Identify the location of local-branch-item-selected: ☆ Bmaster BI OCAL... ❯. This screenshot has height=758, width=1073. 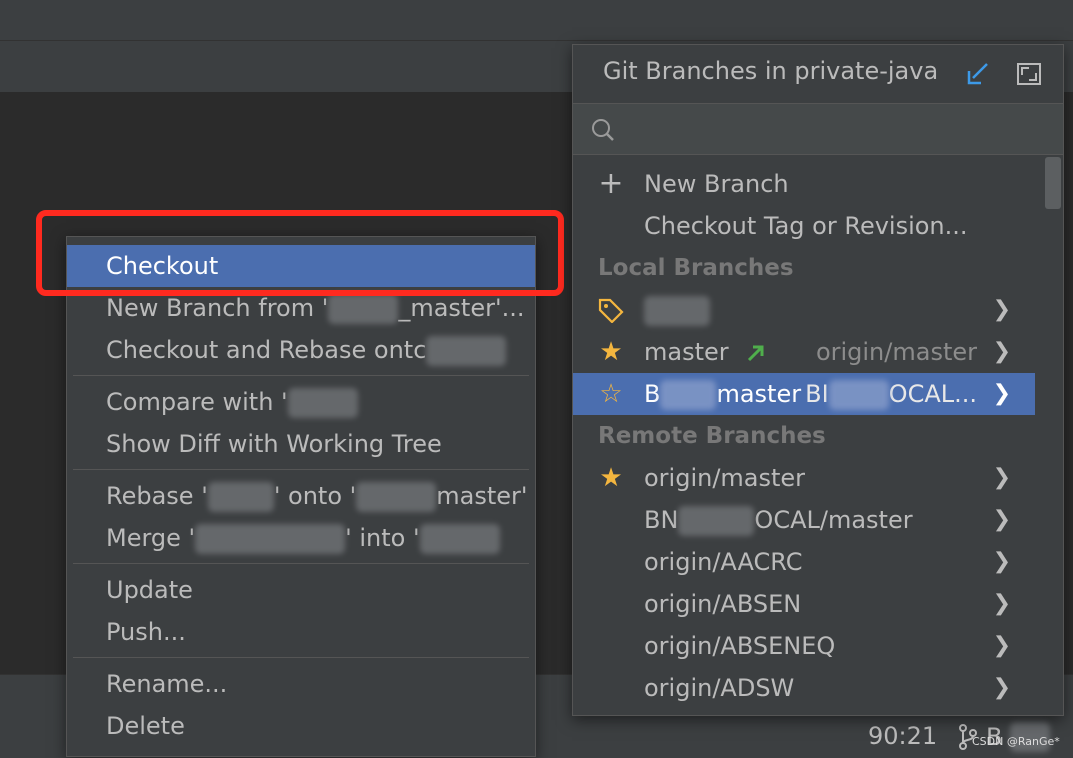
(804, 394).